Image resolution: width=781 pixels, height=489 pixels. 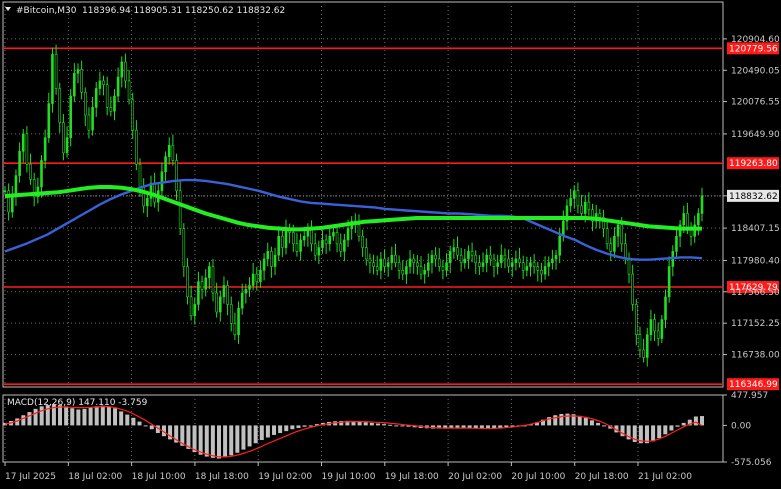 I want to click on x-tick-label: 20 Jul 18:00, so click(x=602, y=477).